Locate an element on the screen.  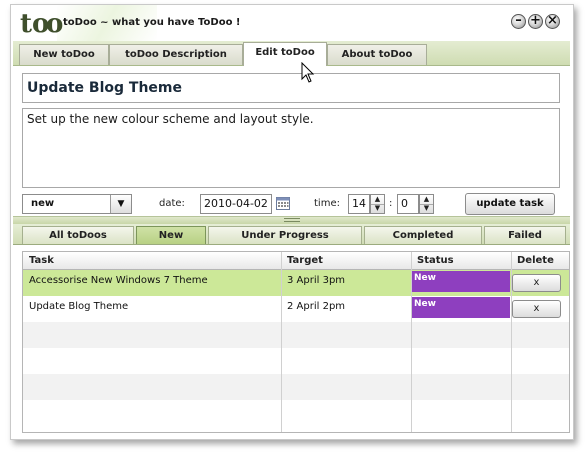
filter-all-todoos: All toDoos is located at coordinates (78, 235).